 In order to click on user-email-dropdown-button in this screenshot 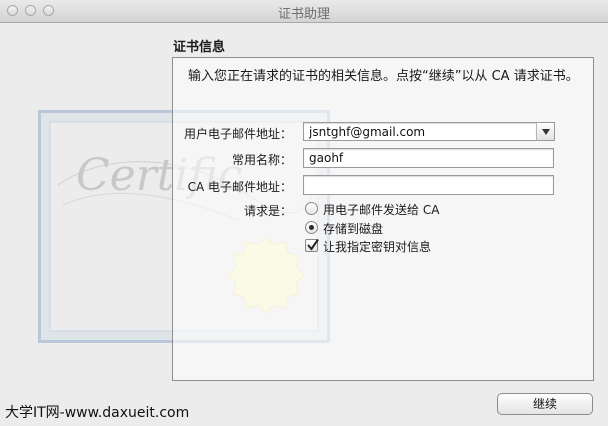, I will do `click(545, 131)`.